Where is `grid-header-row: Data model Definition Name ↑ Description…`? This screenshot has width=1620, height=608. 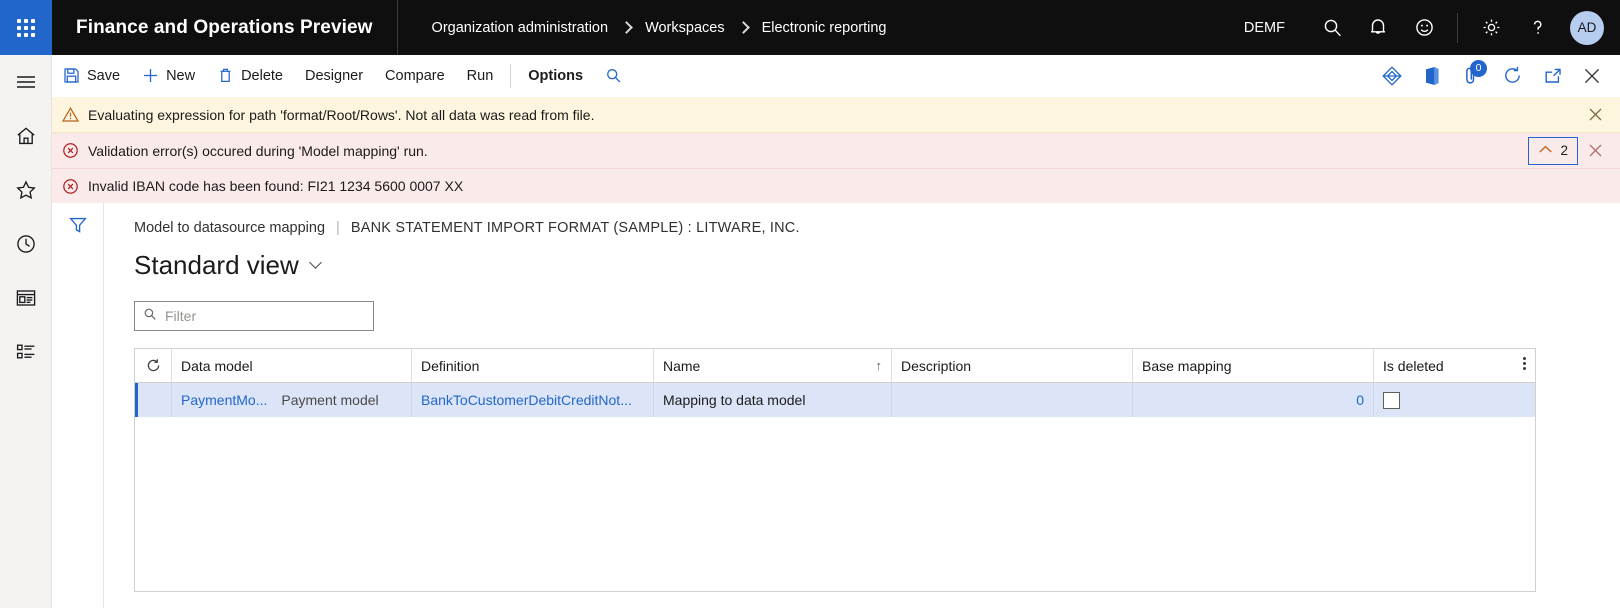 grid-header-row: Data model Definition Name ↑ Description… is located at coordinates (835, 365).